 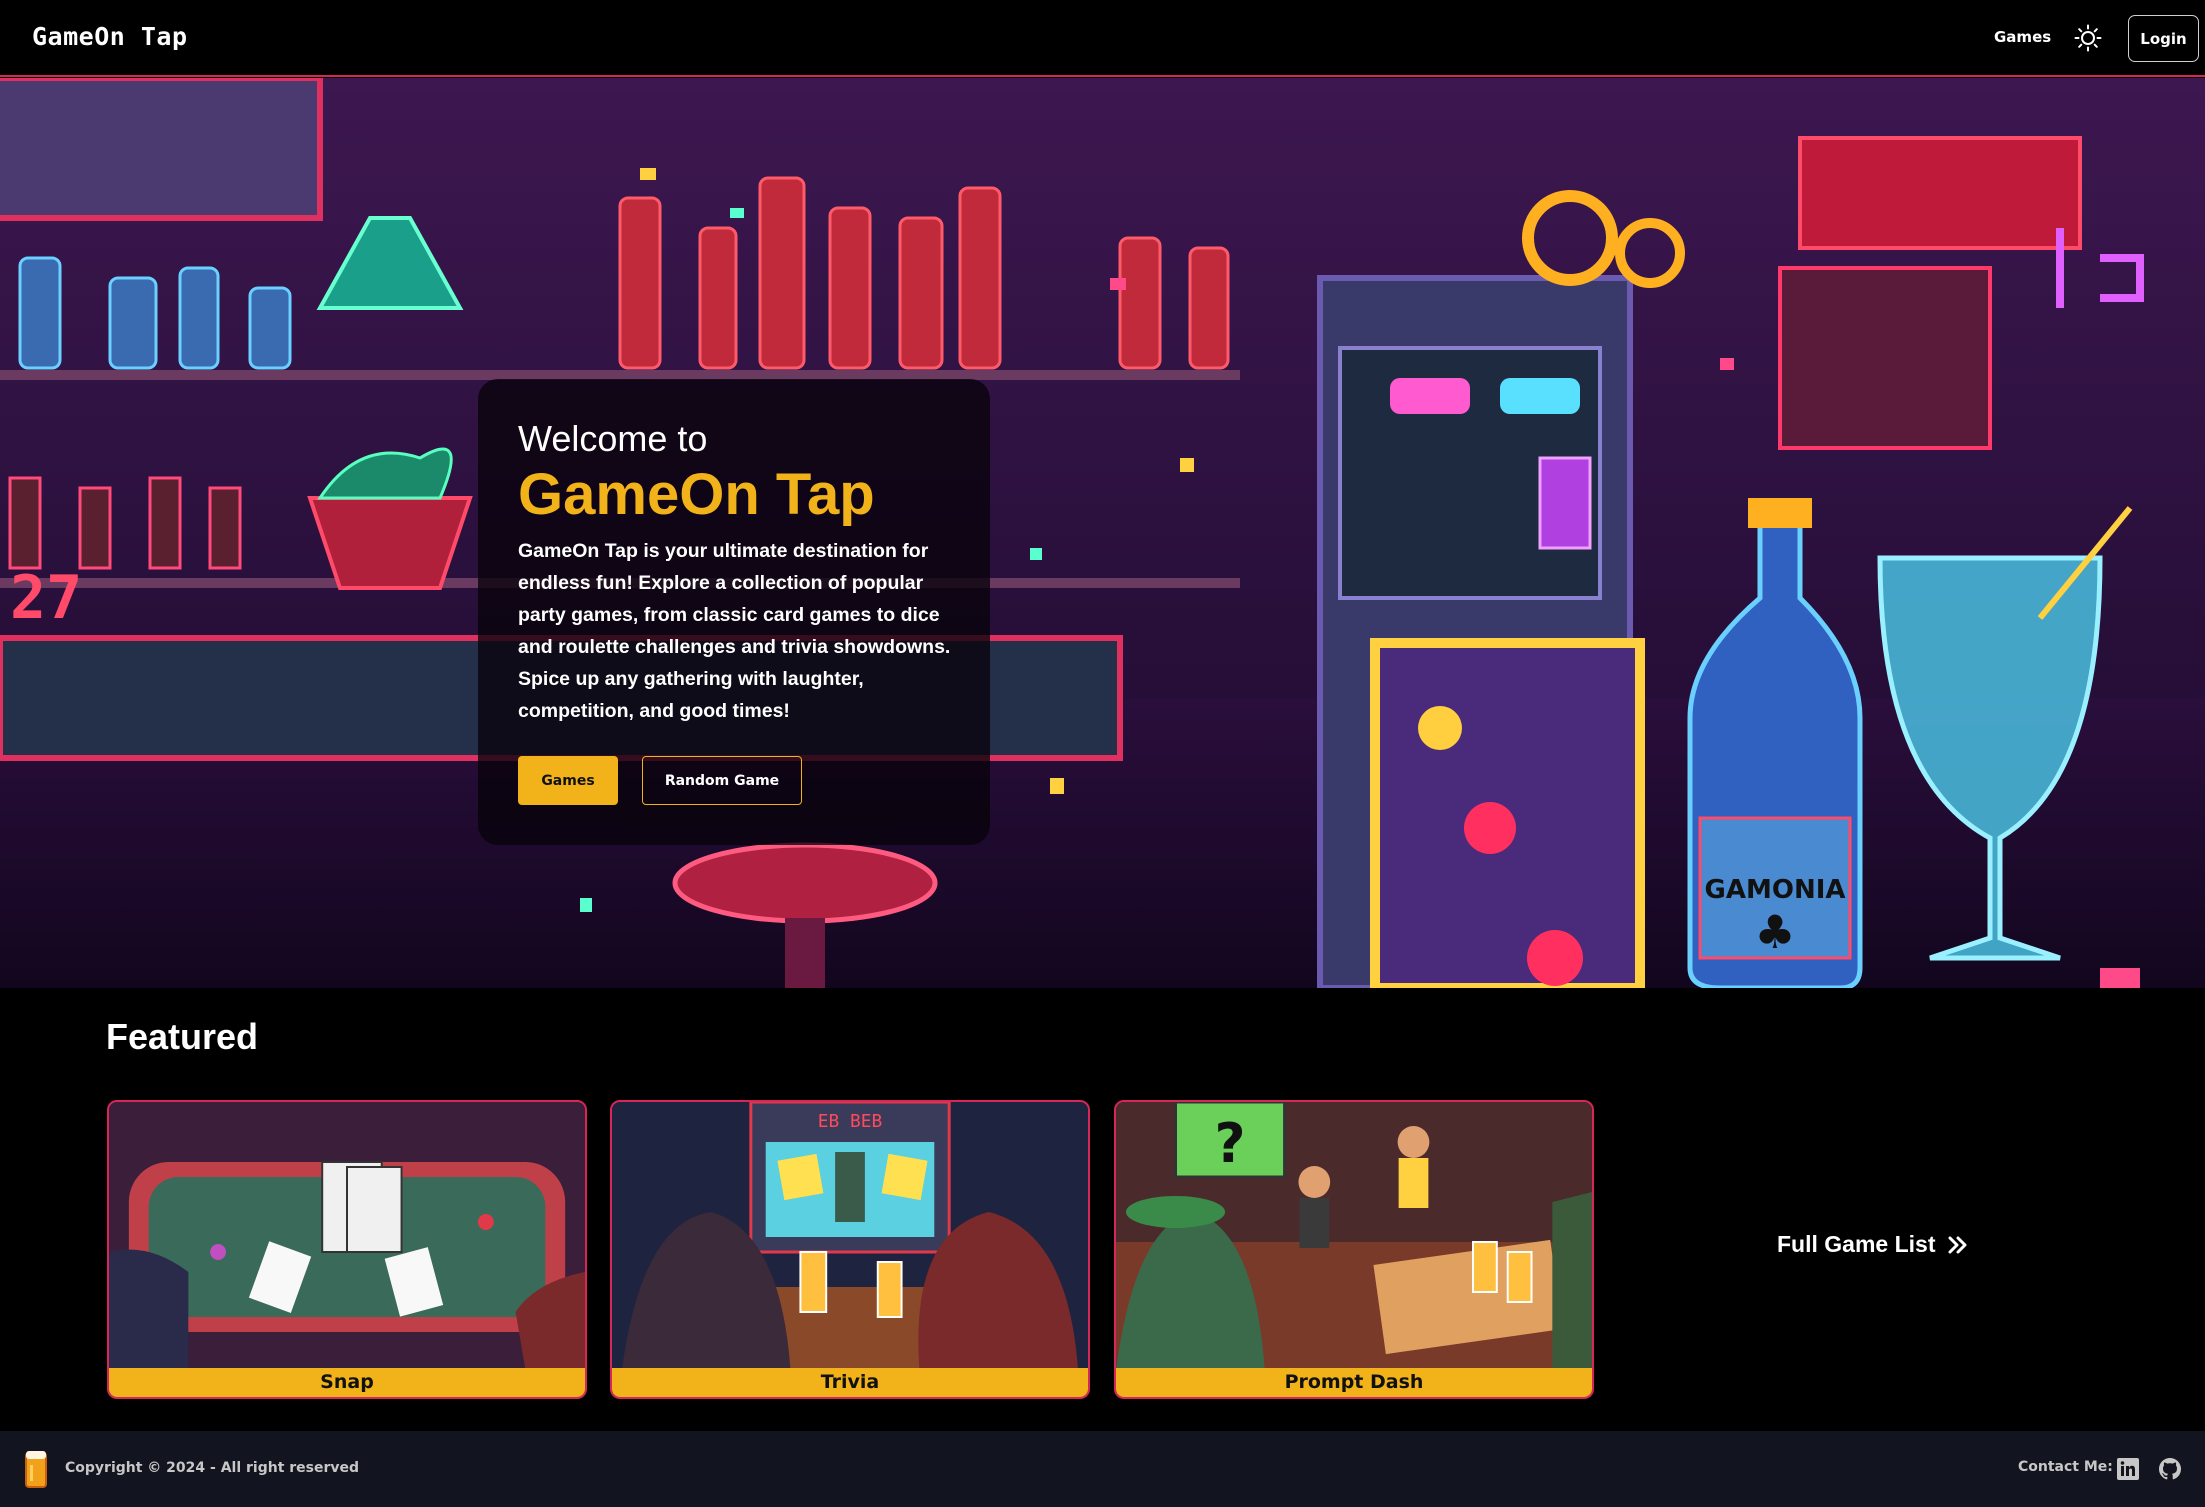 What do you see at coordinates (110, 36) in the screenshot?
I see `brand-logo-text: GameOn Tap` at bounding box center [110, 36].